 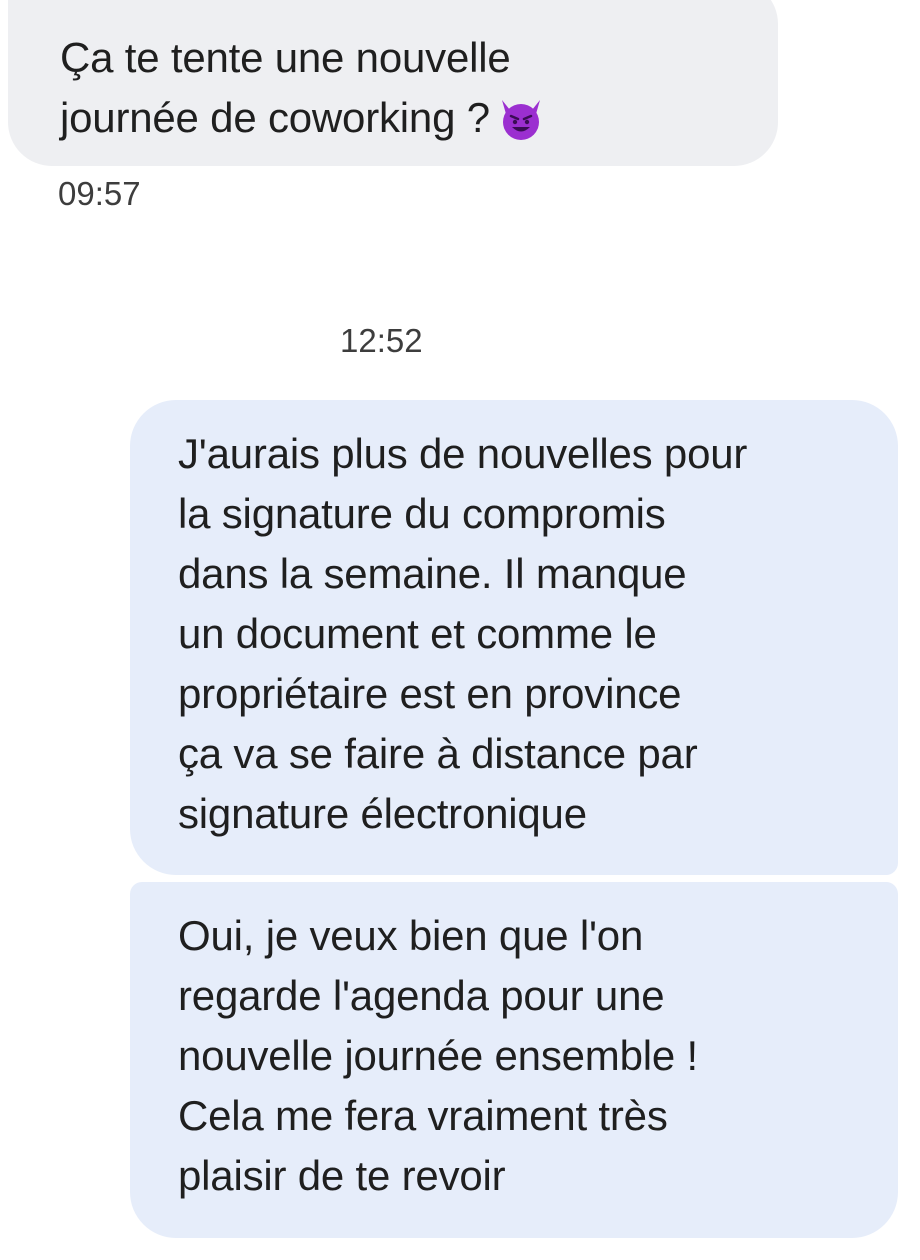 What do you see at coordinates (285, 57) in the screenshot?
I see `message-line: Ça te tente une nouvelle` at bounding box center [285, 57].